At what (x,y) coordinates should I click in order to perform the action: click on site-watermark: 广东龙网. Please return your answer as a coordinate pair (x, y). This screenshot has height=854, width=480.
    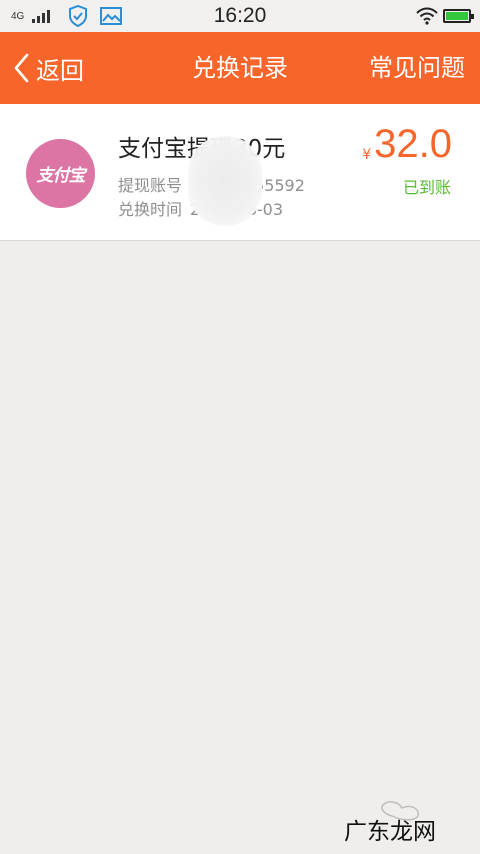
    Looking at the image, I should click on (404, 824).